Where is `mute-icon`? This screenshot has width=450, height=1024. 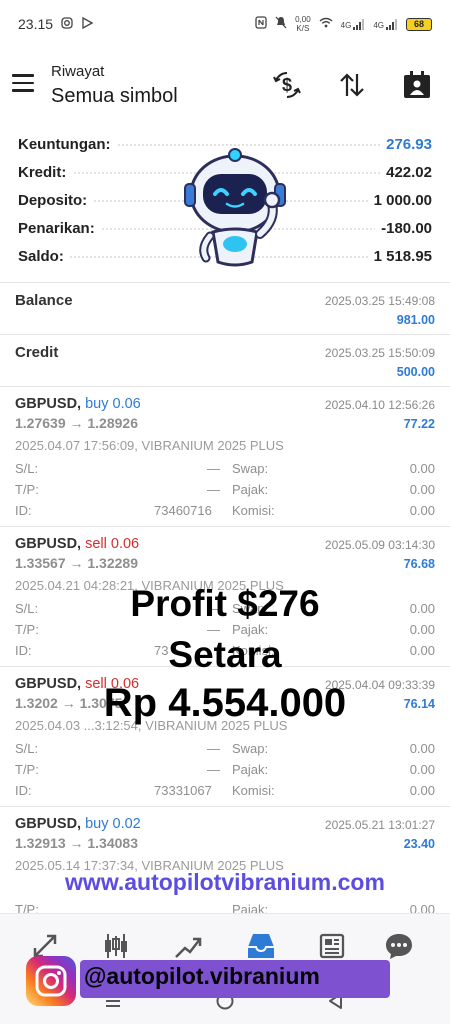 mute-icon is located at coordinates (281, 24).